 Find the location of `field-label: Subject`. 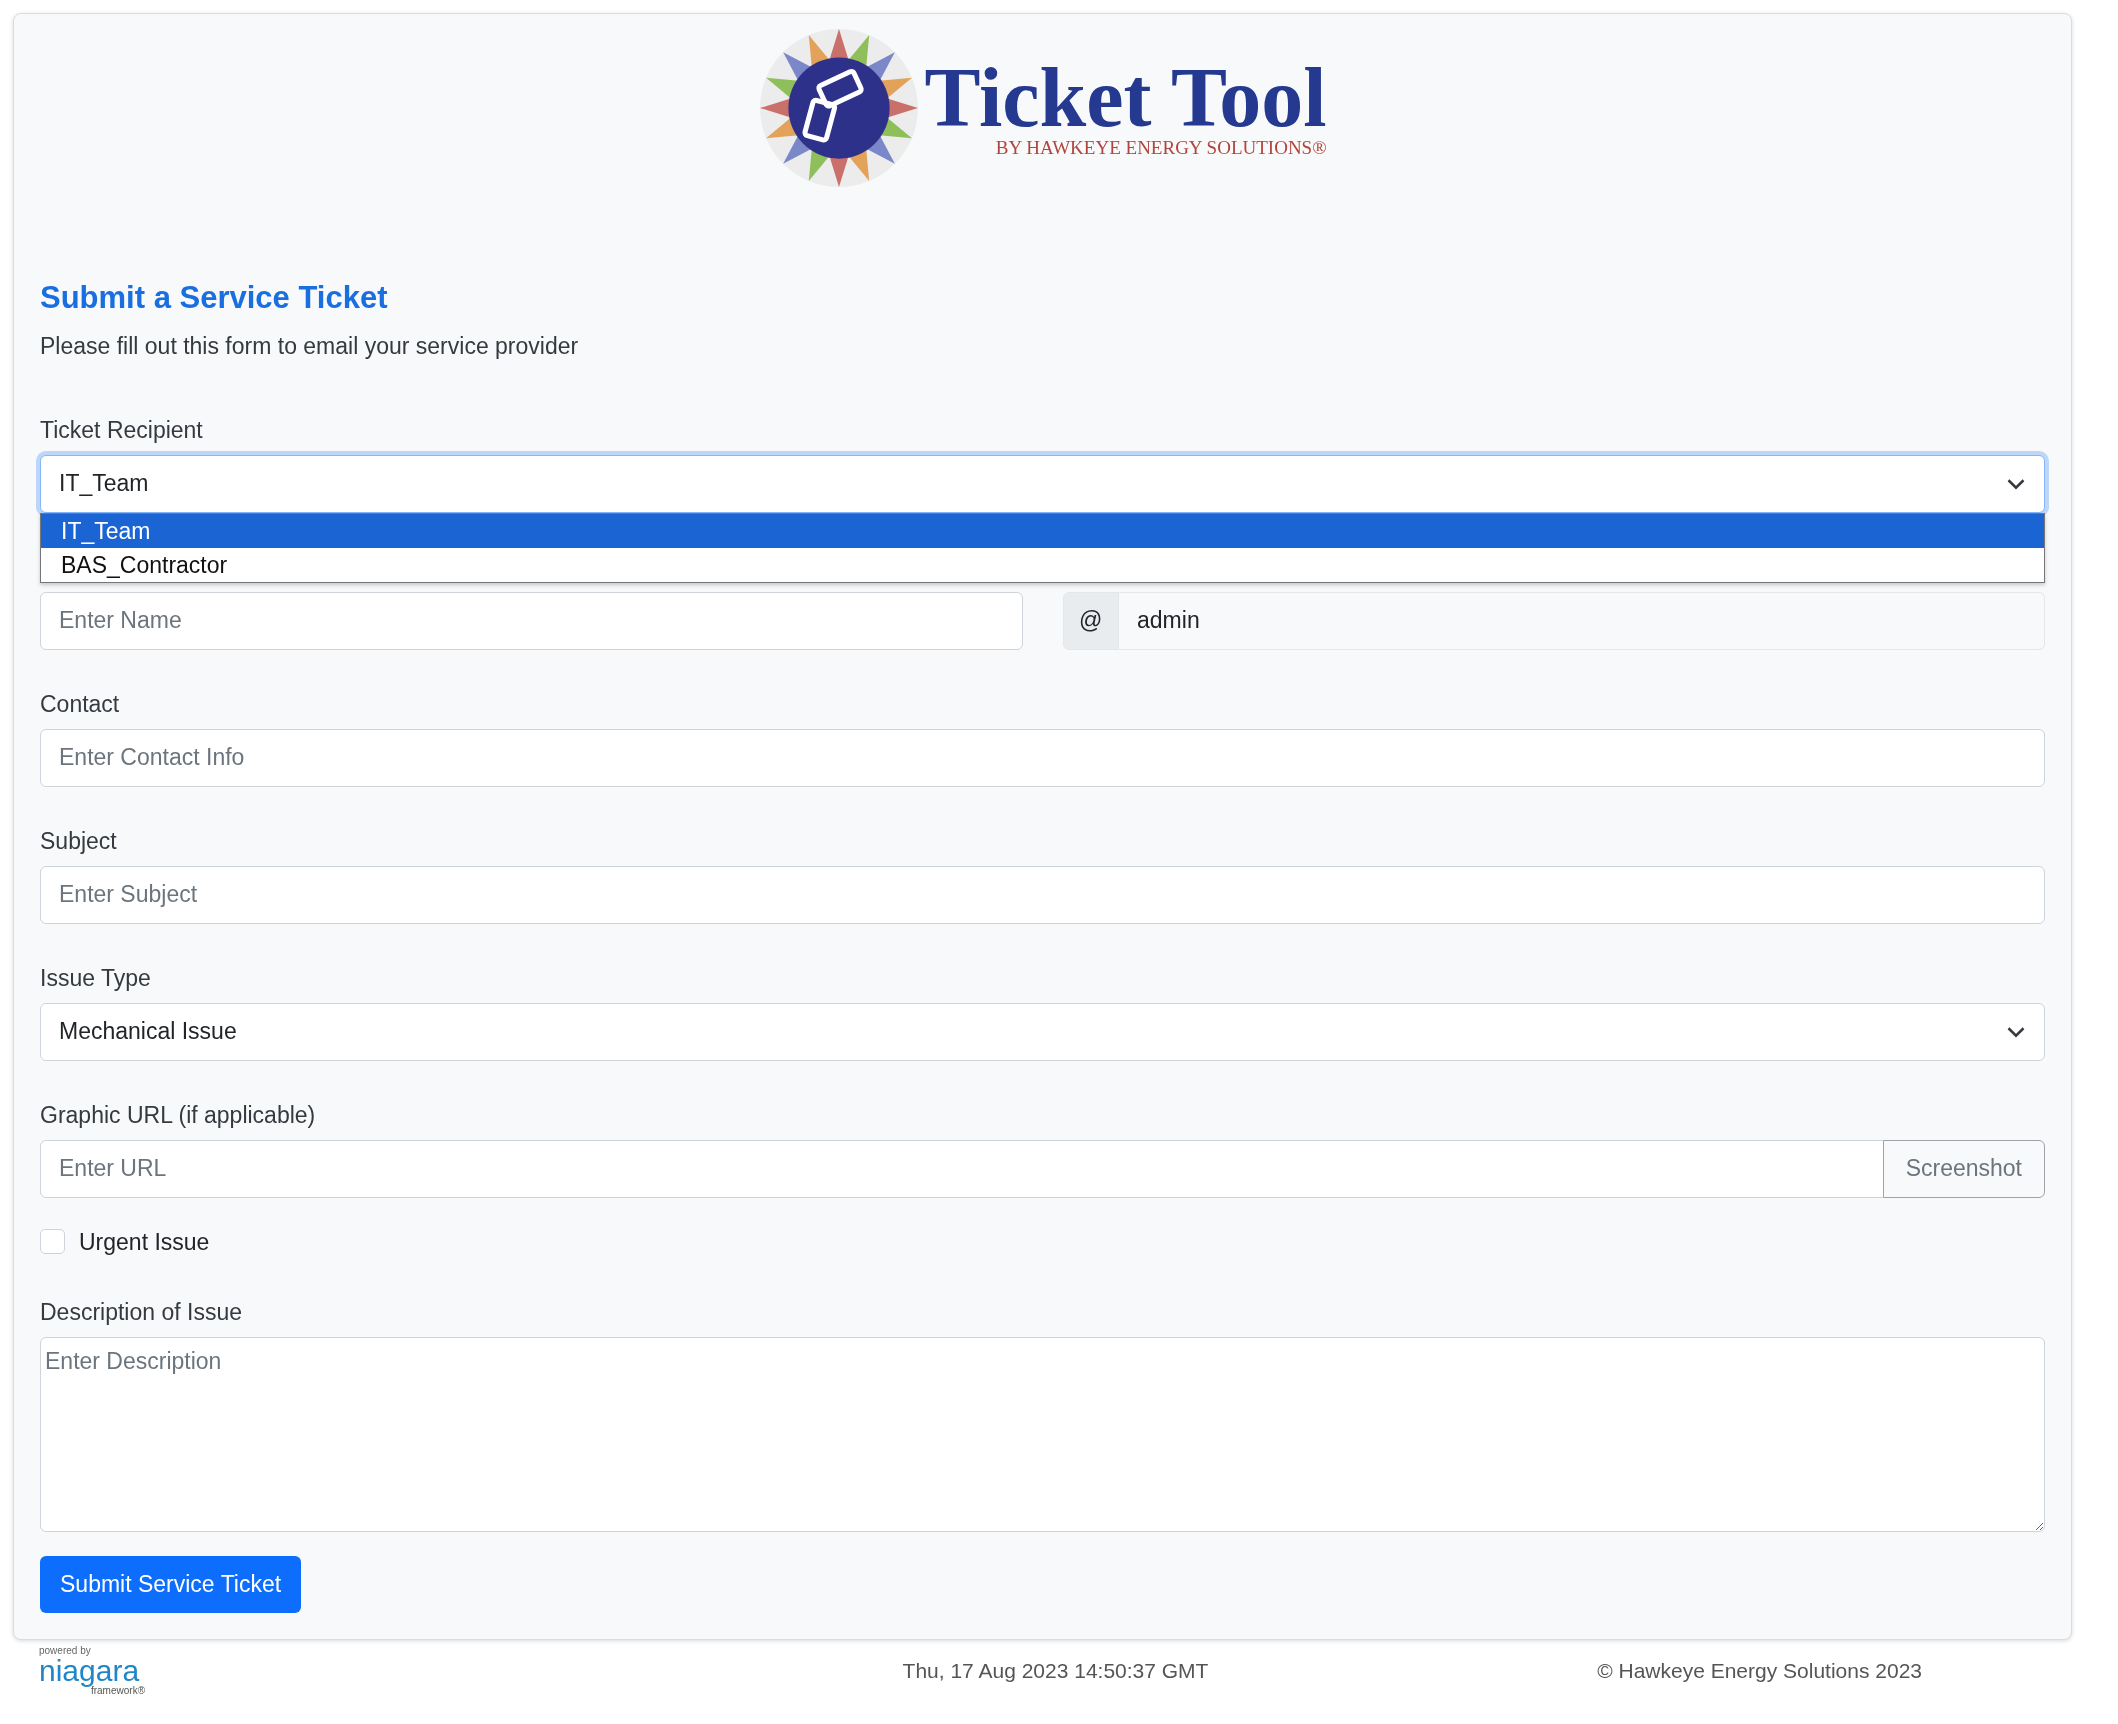

field-label: Subject is located at coordinates (79, 841).